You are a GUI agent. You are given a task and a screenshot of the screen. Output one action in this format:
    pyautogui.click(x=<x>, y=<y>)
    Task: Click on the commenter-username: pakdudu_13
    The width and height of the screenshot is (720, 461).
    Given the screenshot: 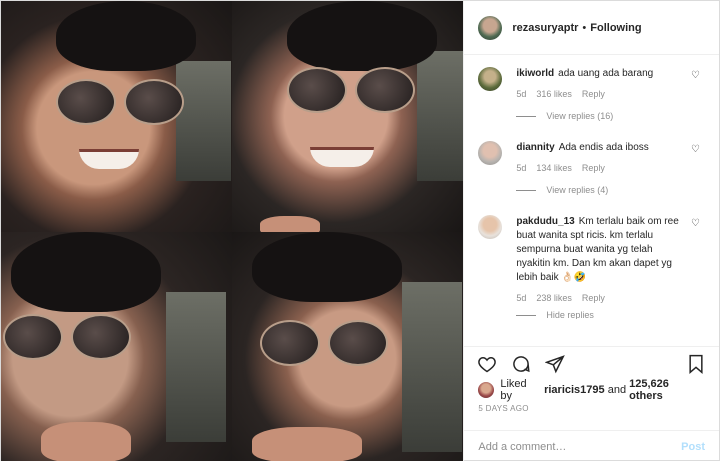 What is the action you would take?
    pyautogui.click(x=545, y=221)
    